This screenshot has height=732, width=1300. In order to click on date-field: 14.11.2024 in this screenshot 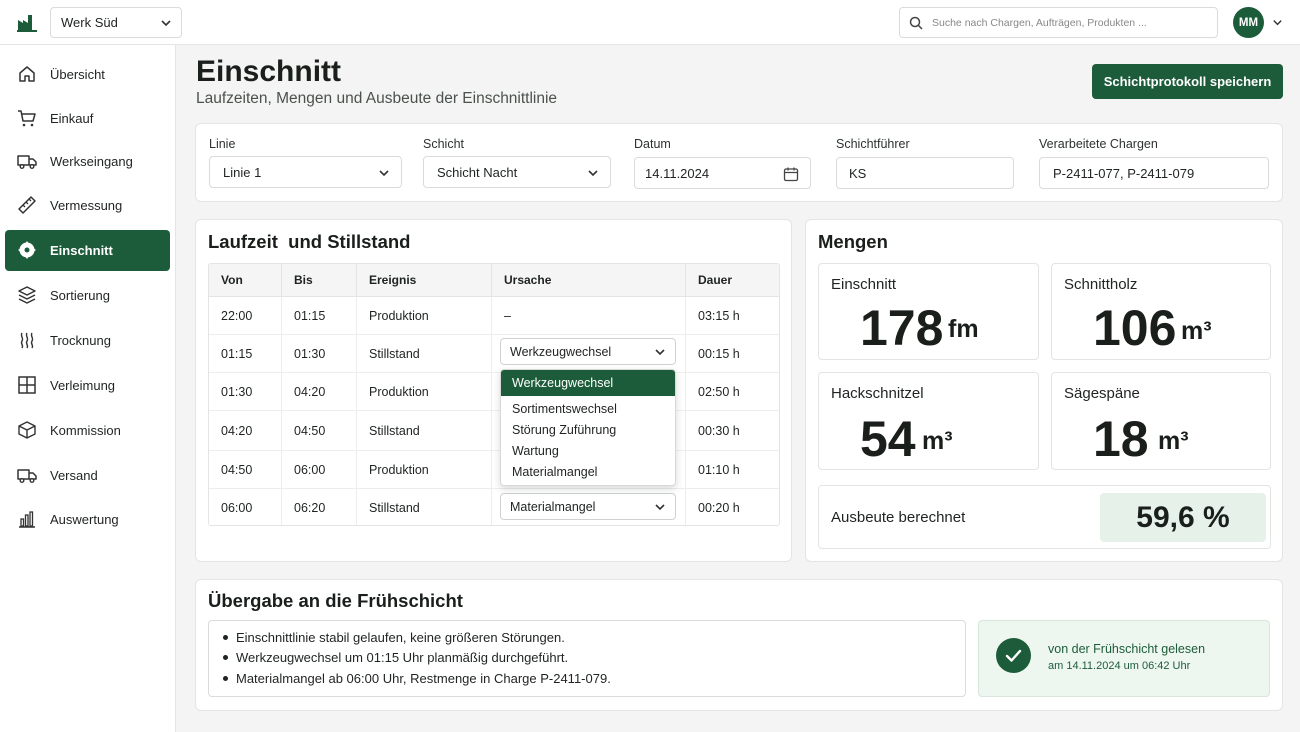, I will do `click(722, 173)`.